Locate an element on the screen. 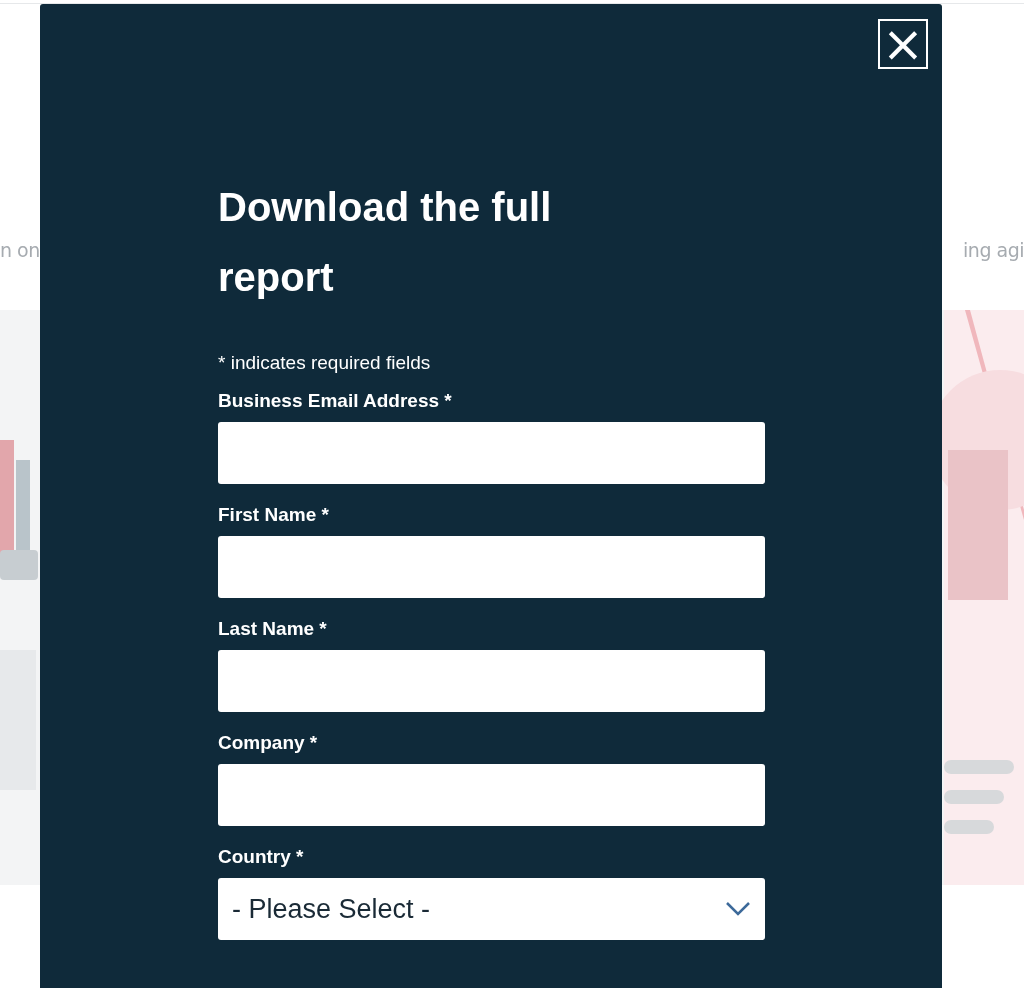 This screenshot has width=1024, height=988. page-subtitle: n on is located at coordinates (20, 250).